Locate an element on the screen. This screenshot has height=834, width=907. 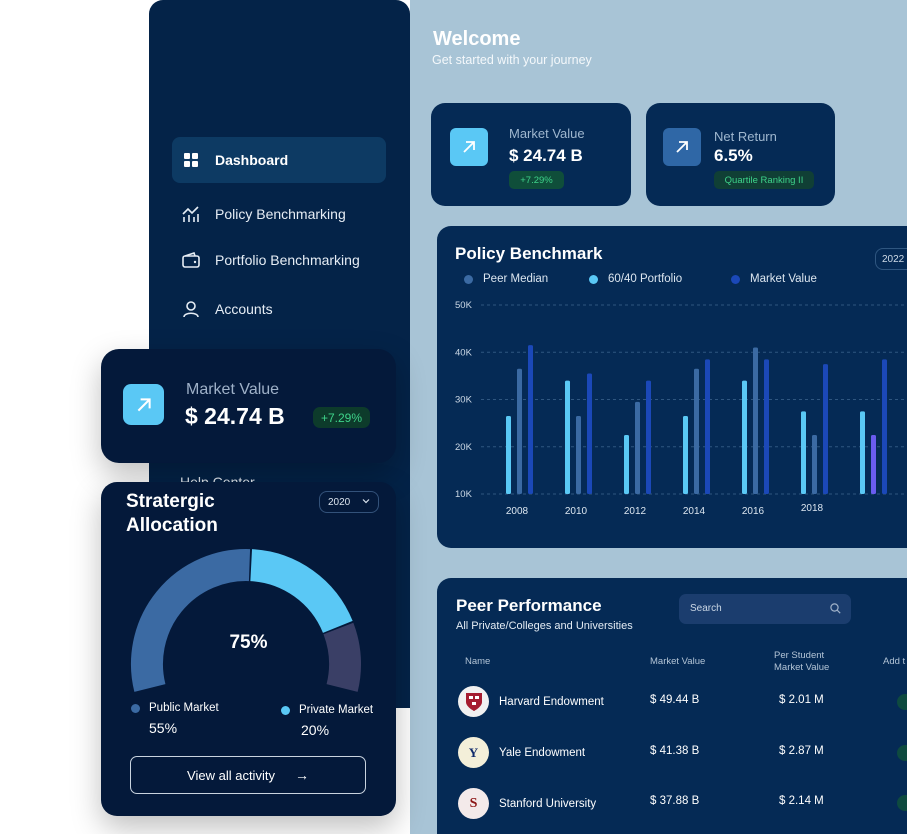
sidebar-item-label: Policy Benchmarking is located at coordinates (280, 214).